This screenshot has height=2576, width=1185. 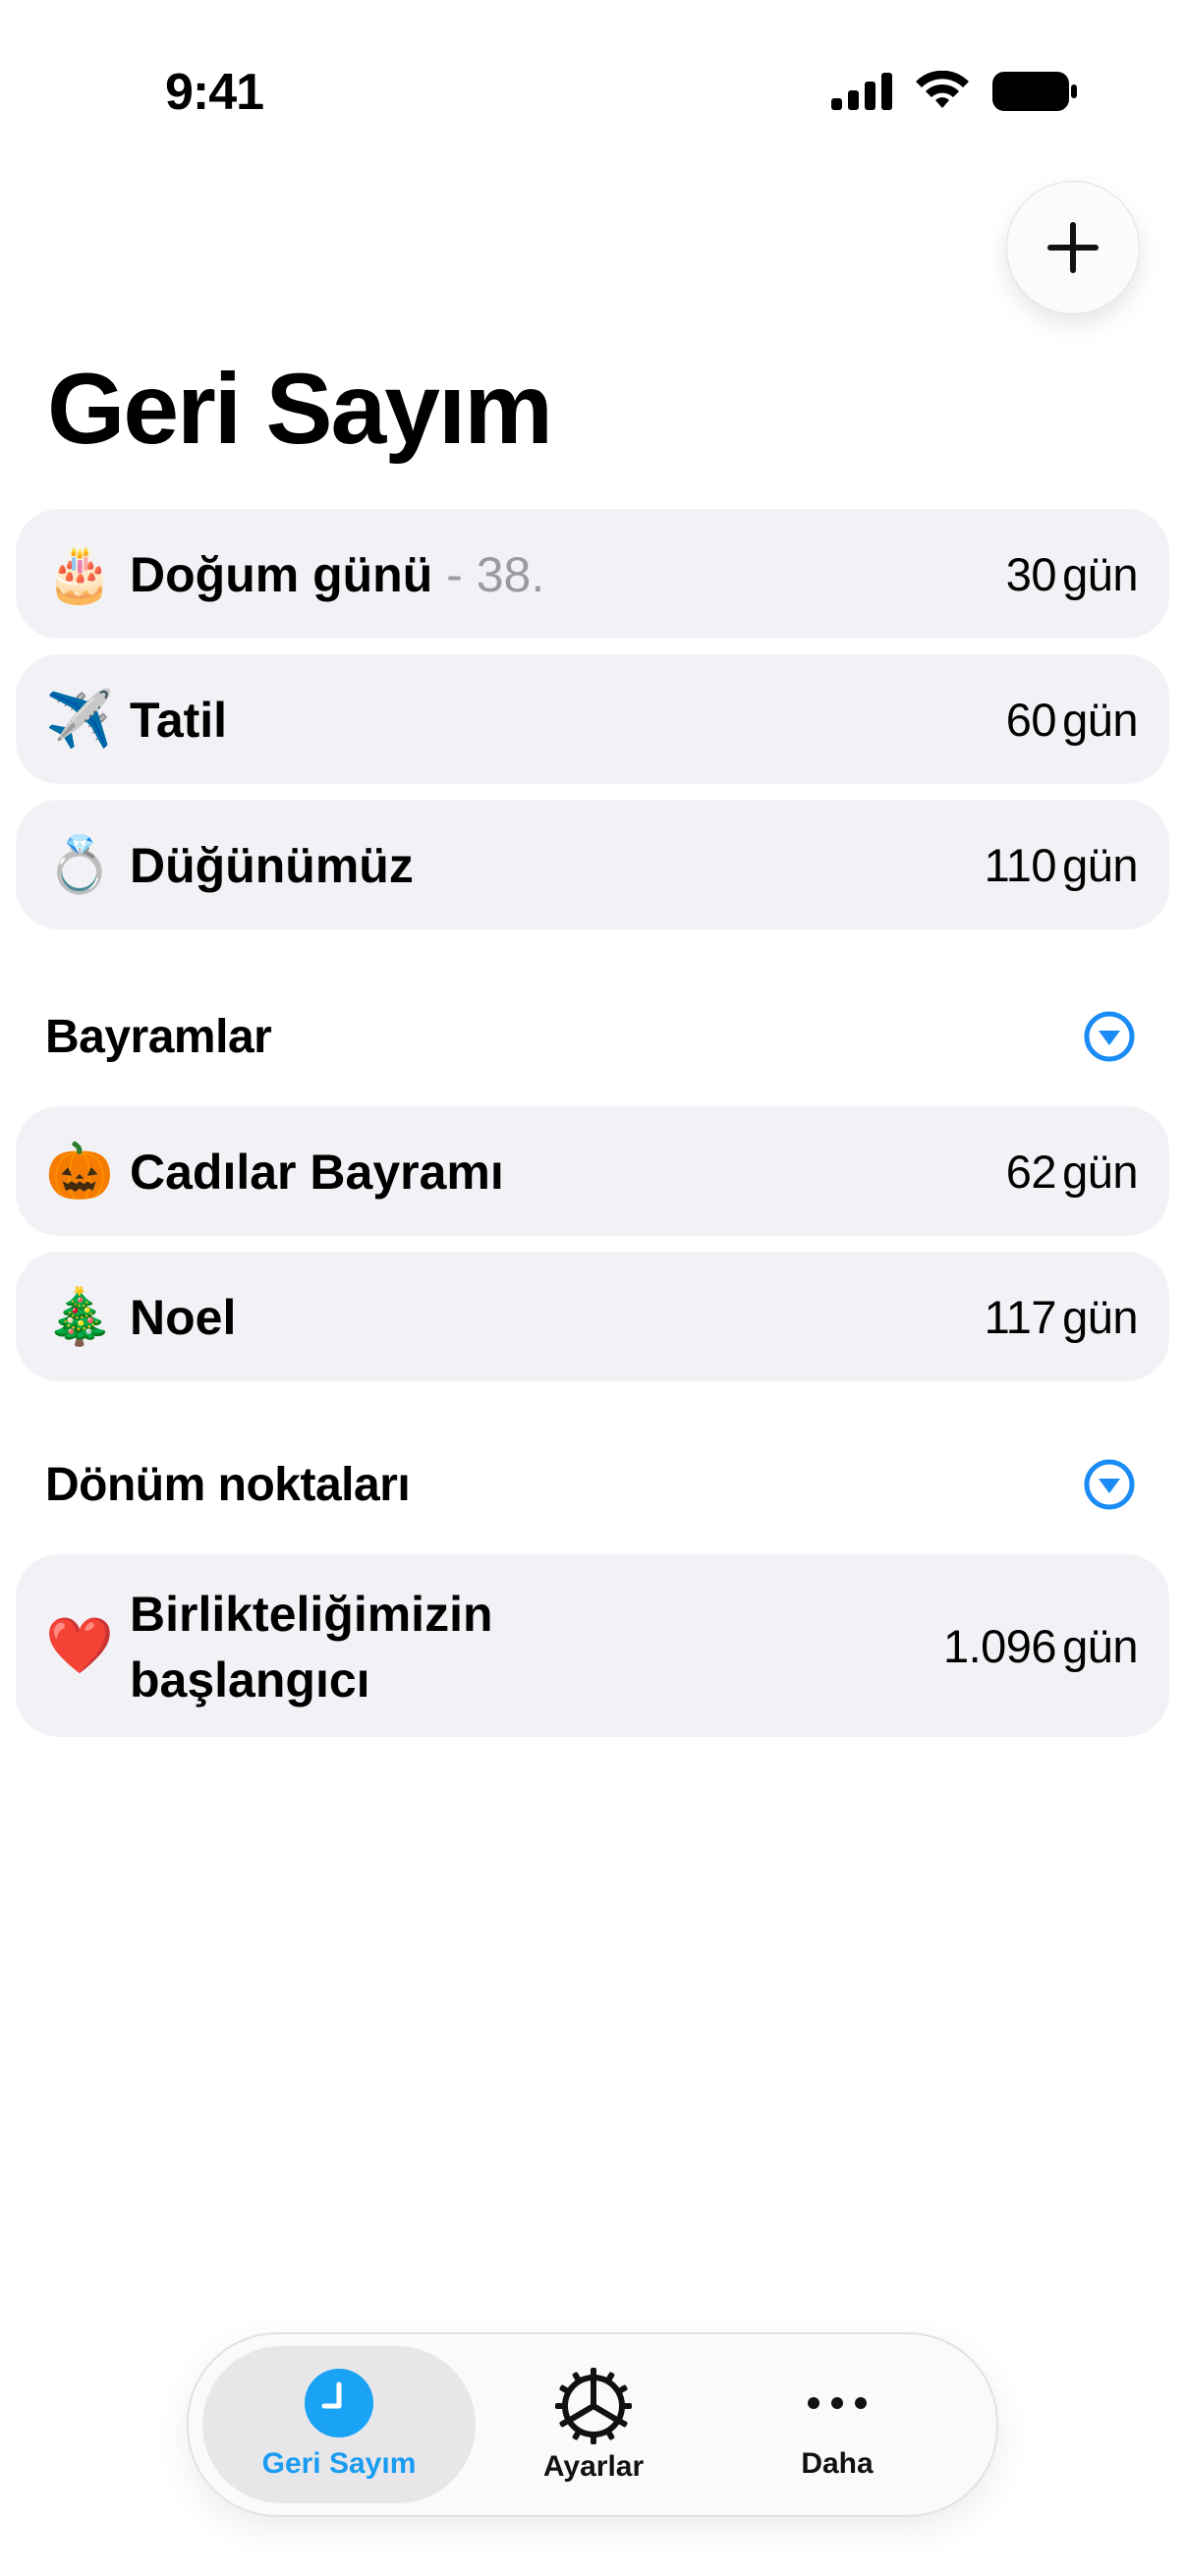 I want to click on countdown-row-anniversary: ❤️ Birlikteliğimizin başlangıcı 1.096 gün, so click(x=592, y=1645).